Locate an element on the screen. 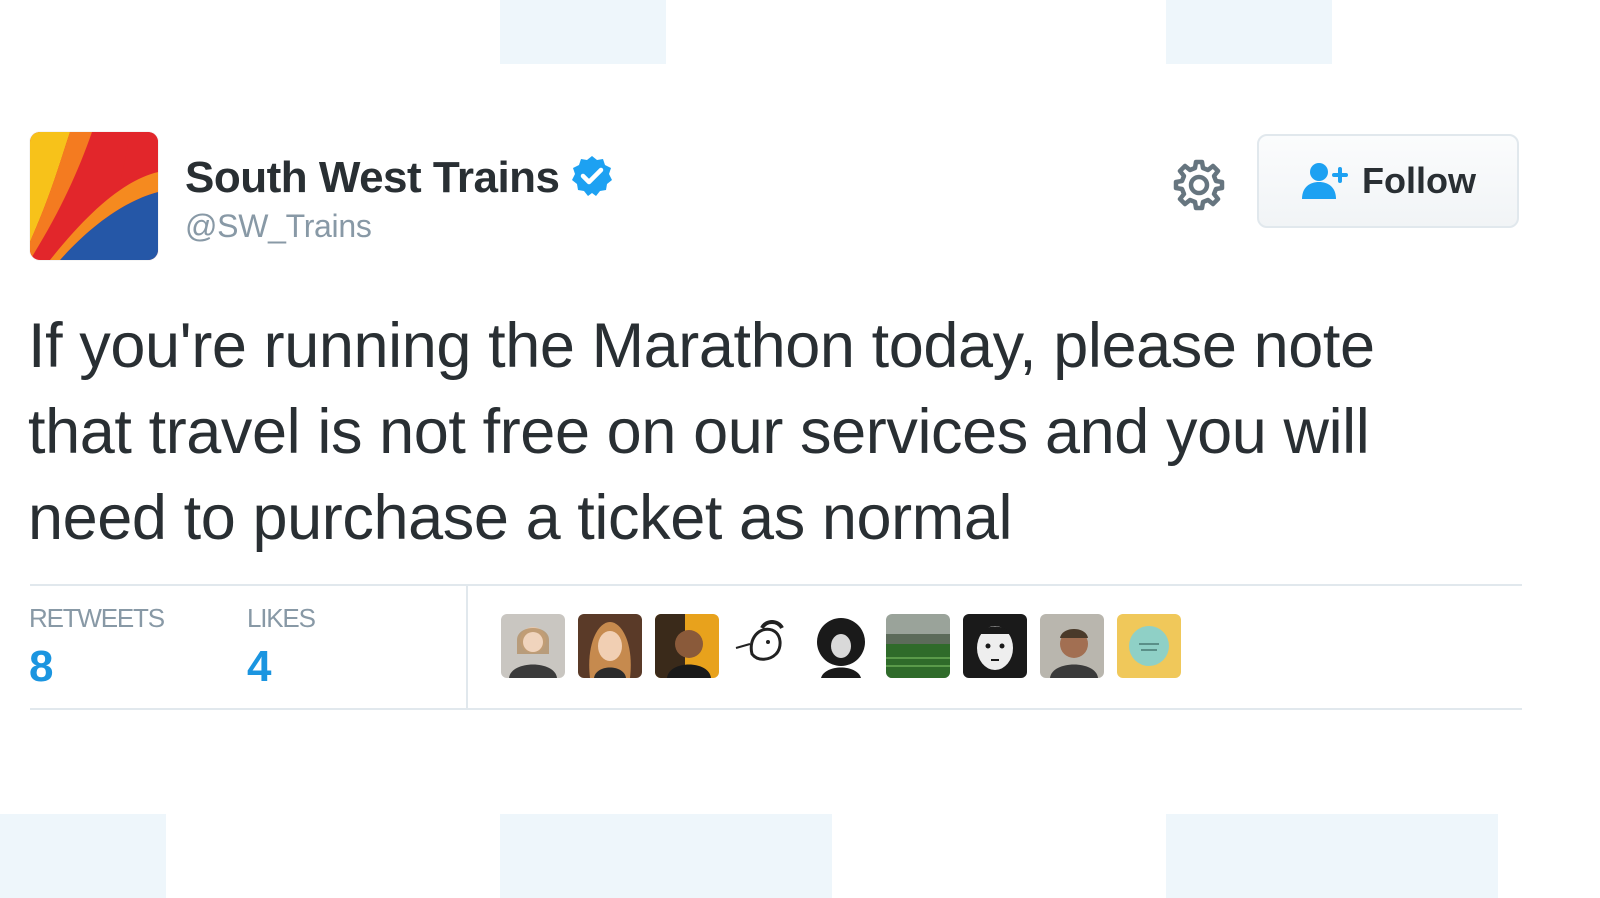 This screenshot has height=898, width=1600. stats-divider-top is located at coordinates (776, 585).